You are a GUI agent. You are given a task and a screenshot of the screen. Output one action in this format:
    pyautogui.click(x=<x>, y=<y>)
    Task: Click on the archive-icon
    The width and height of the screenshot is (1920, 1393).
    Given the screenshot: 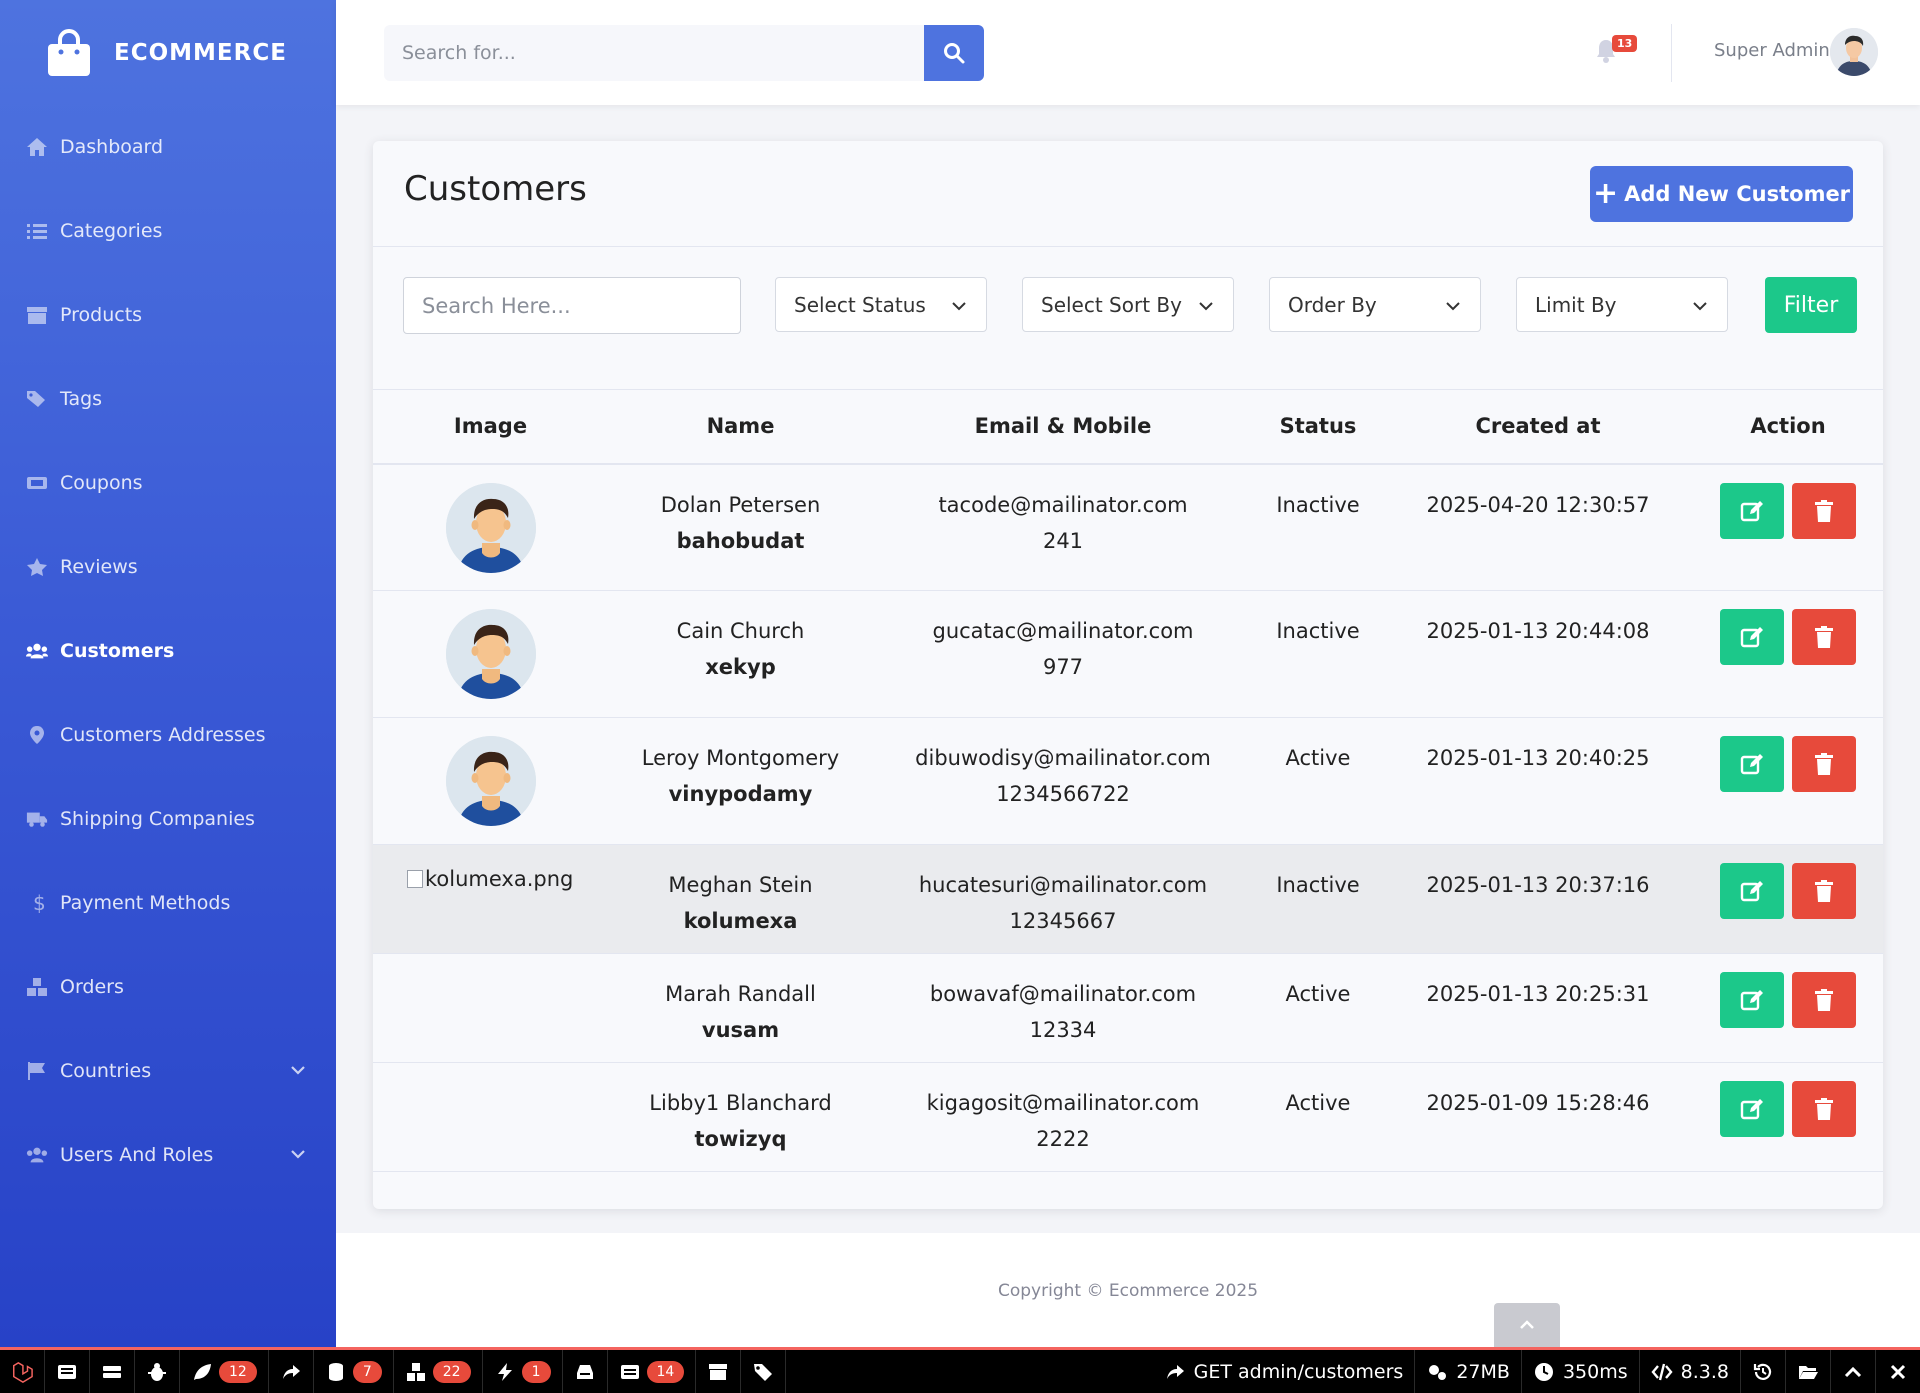 What is the action you would take?
    pyautogui.click(x=718, y=1371)
    